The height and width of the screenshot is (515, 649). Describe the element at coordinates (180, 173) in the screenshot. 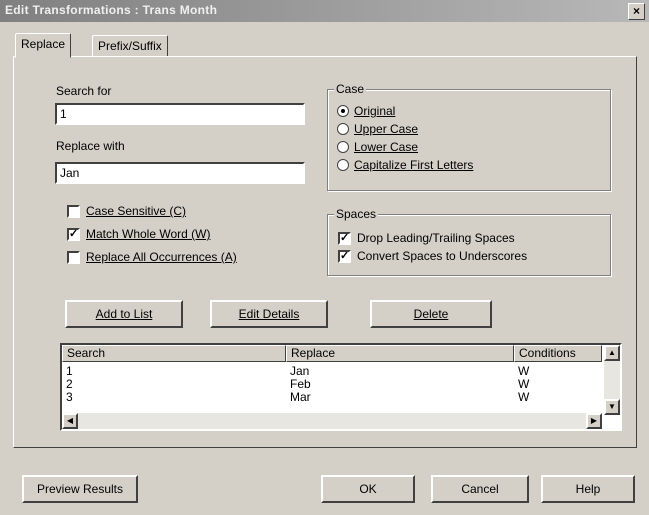

I see `replace-input: Jan` at that location.